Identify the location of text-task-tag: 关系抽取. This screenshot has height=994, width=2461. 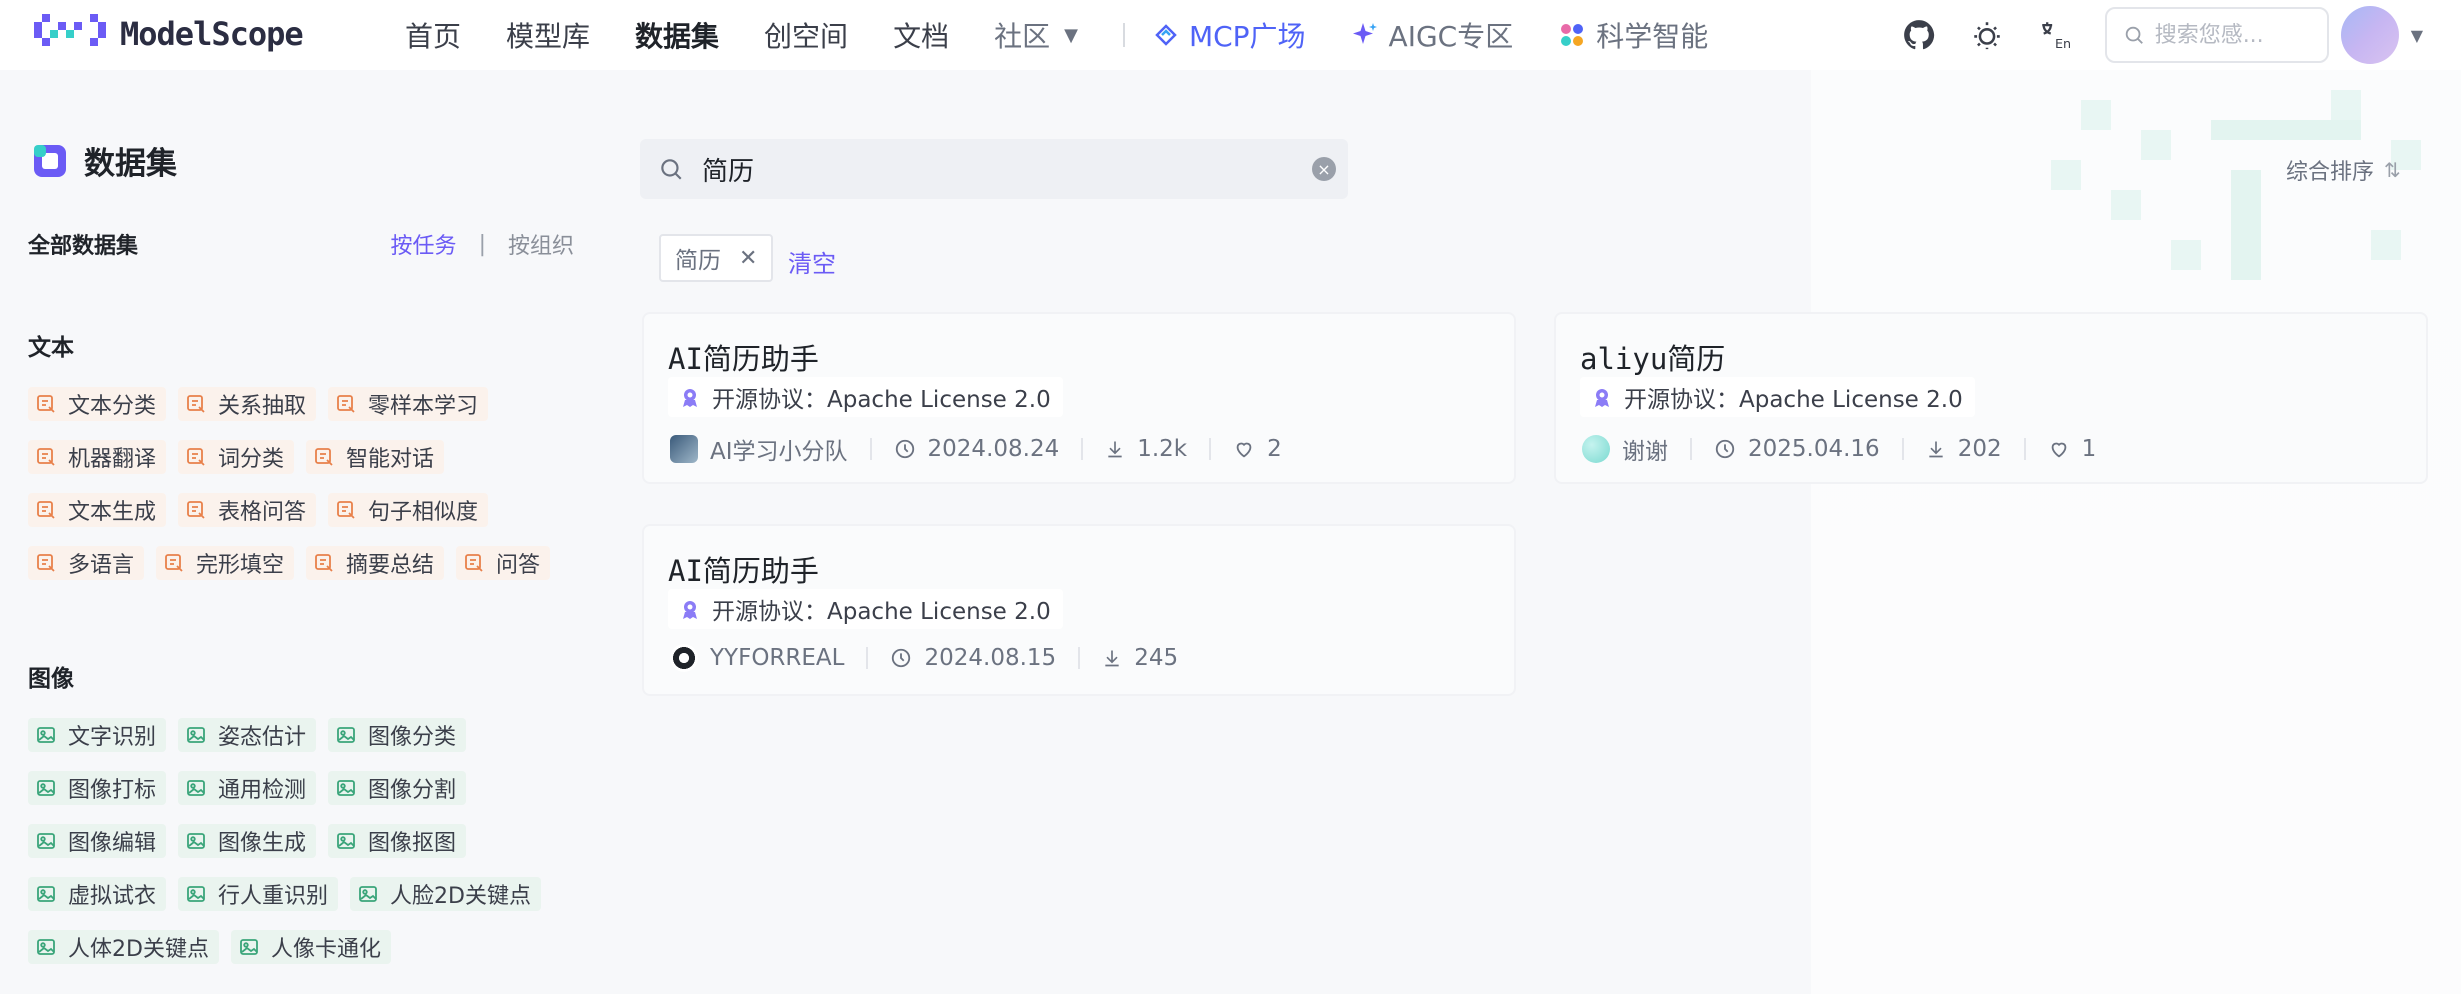
(247, 404).